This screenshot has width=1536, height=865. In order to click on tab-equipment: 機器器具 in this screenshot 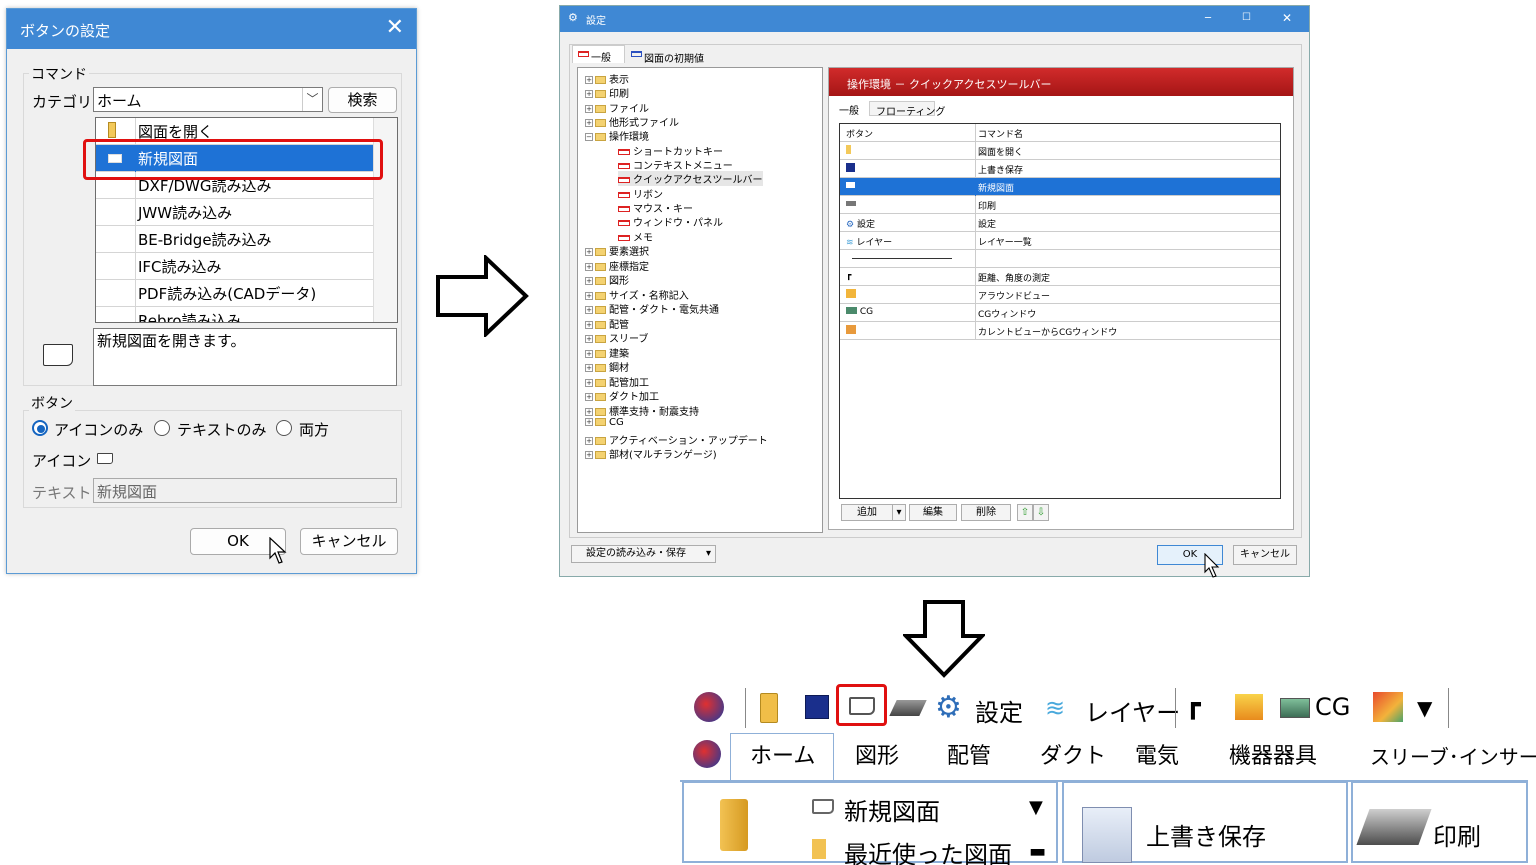, I will do `click(1273, 754)`.